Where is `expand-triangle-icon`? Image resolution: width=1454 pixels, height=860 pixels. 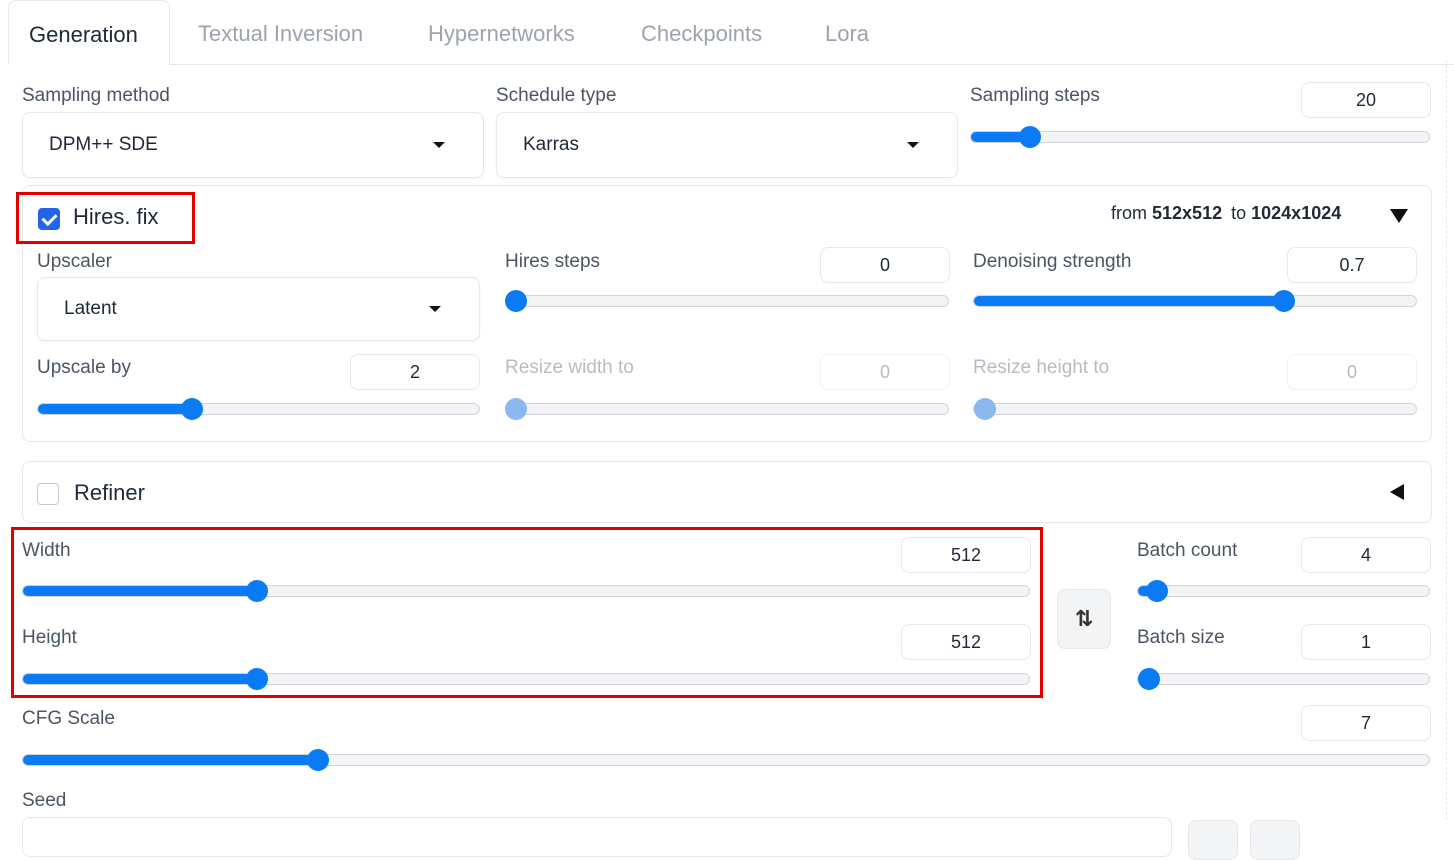
expand-triangle-icon is located at coordinates (1397, 492).